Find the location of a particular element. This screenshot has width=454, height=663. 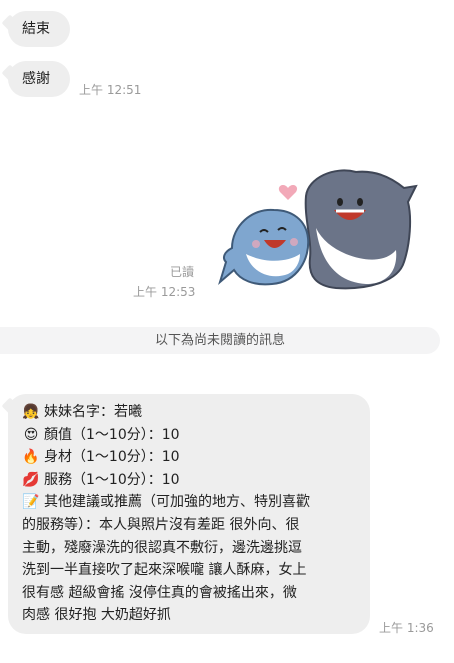

girl-face-icon: 👧 is located at coordinates (31, 412).